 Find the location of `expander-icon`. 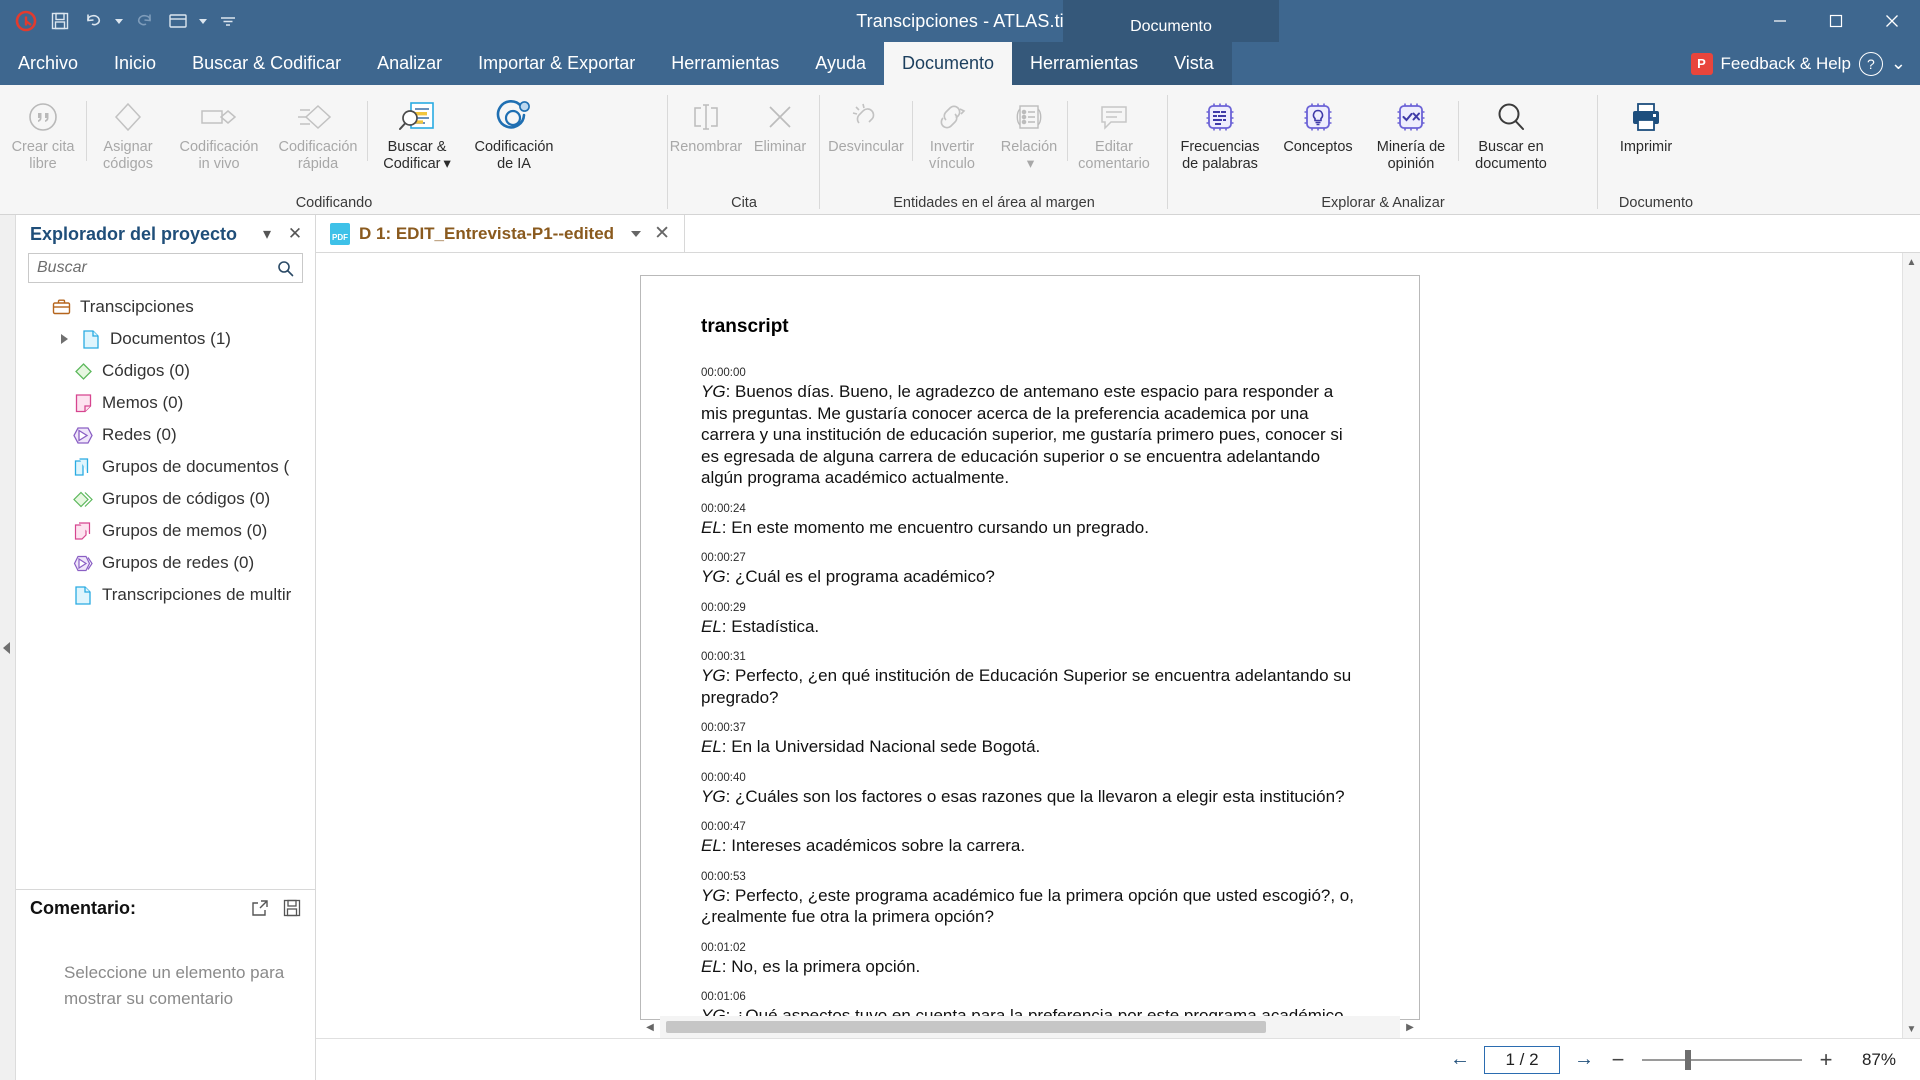

expander-icon is located at coordinates (64, 339).